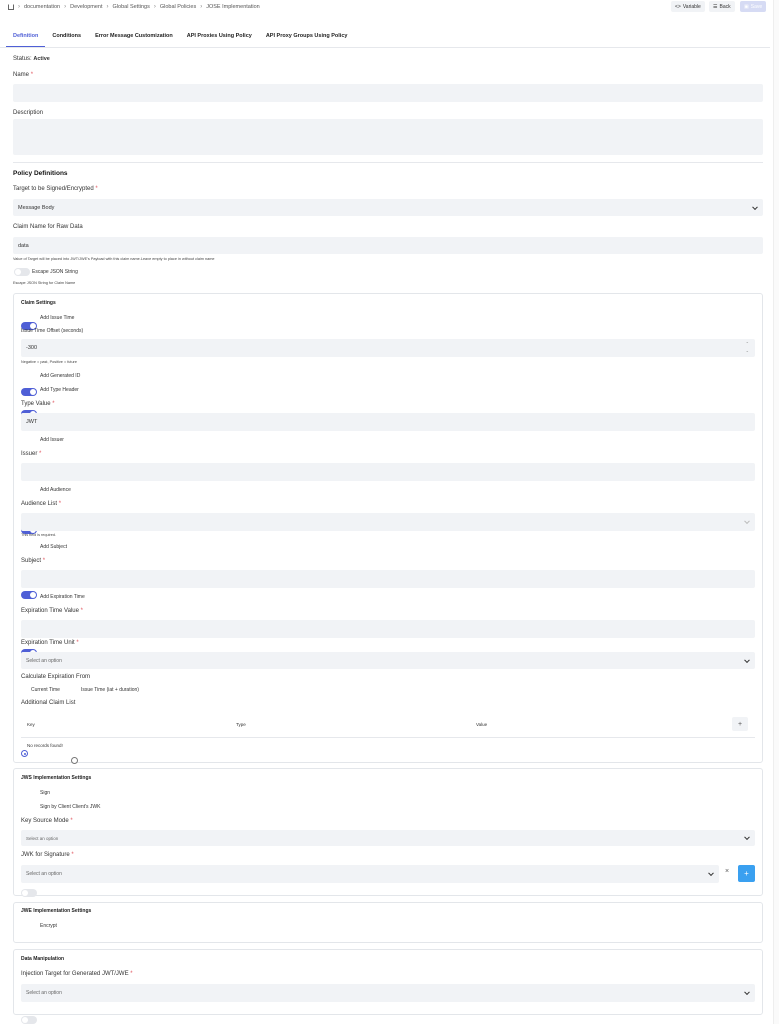  I want to click on issue-time-offset-hint: Negative = past, Positive = future, so click(49, 362).